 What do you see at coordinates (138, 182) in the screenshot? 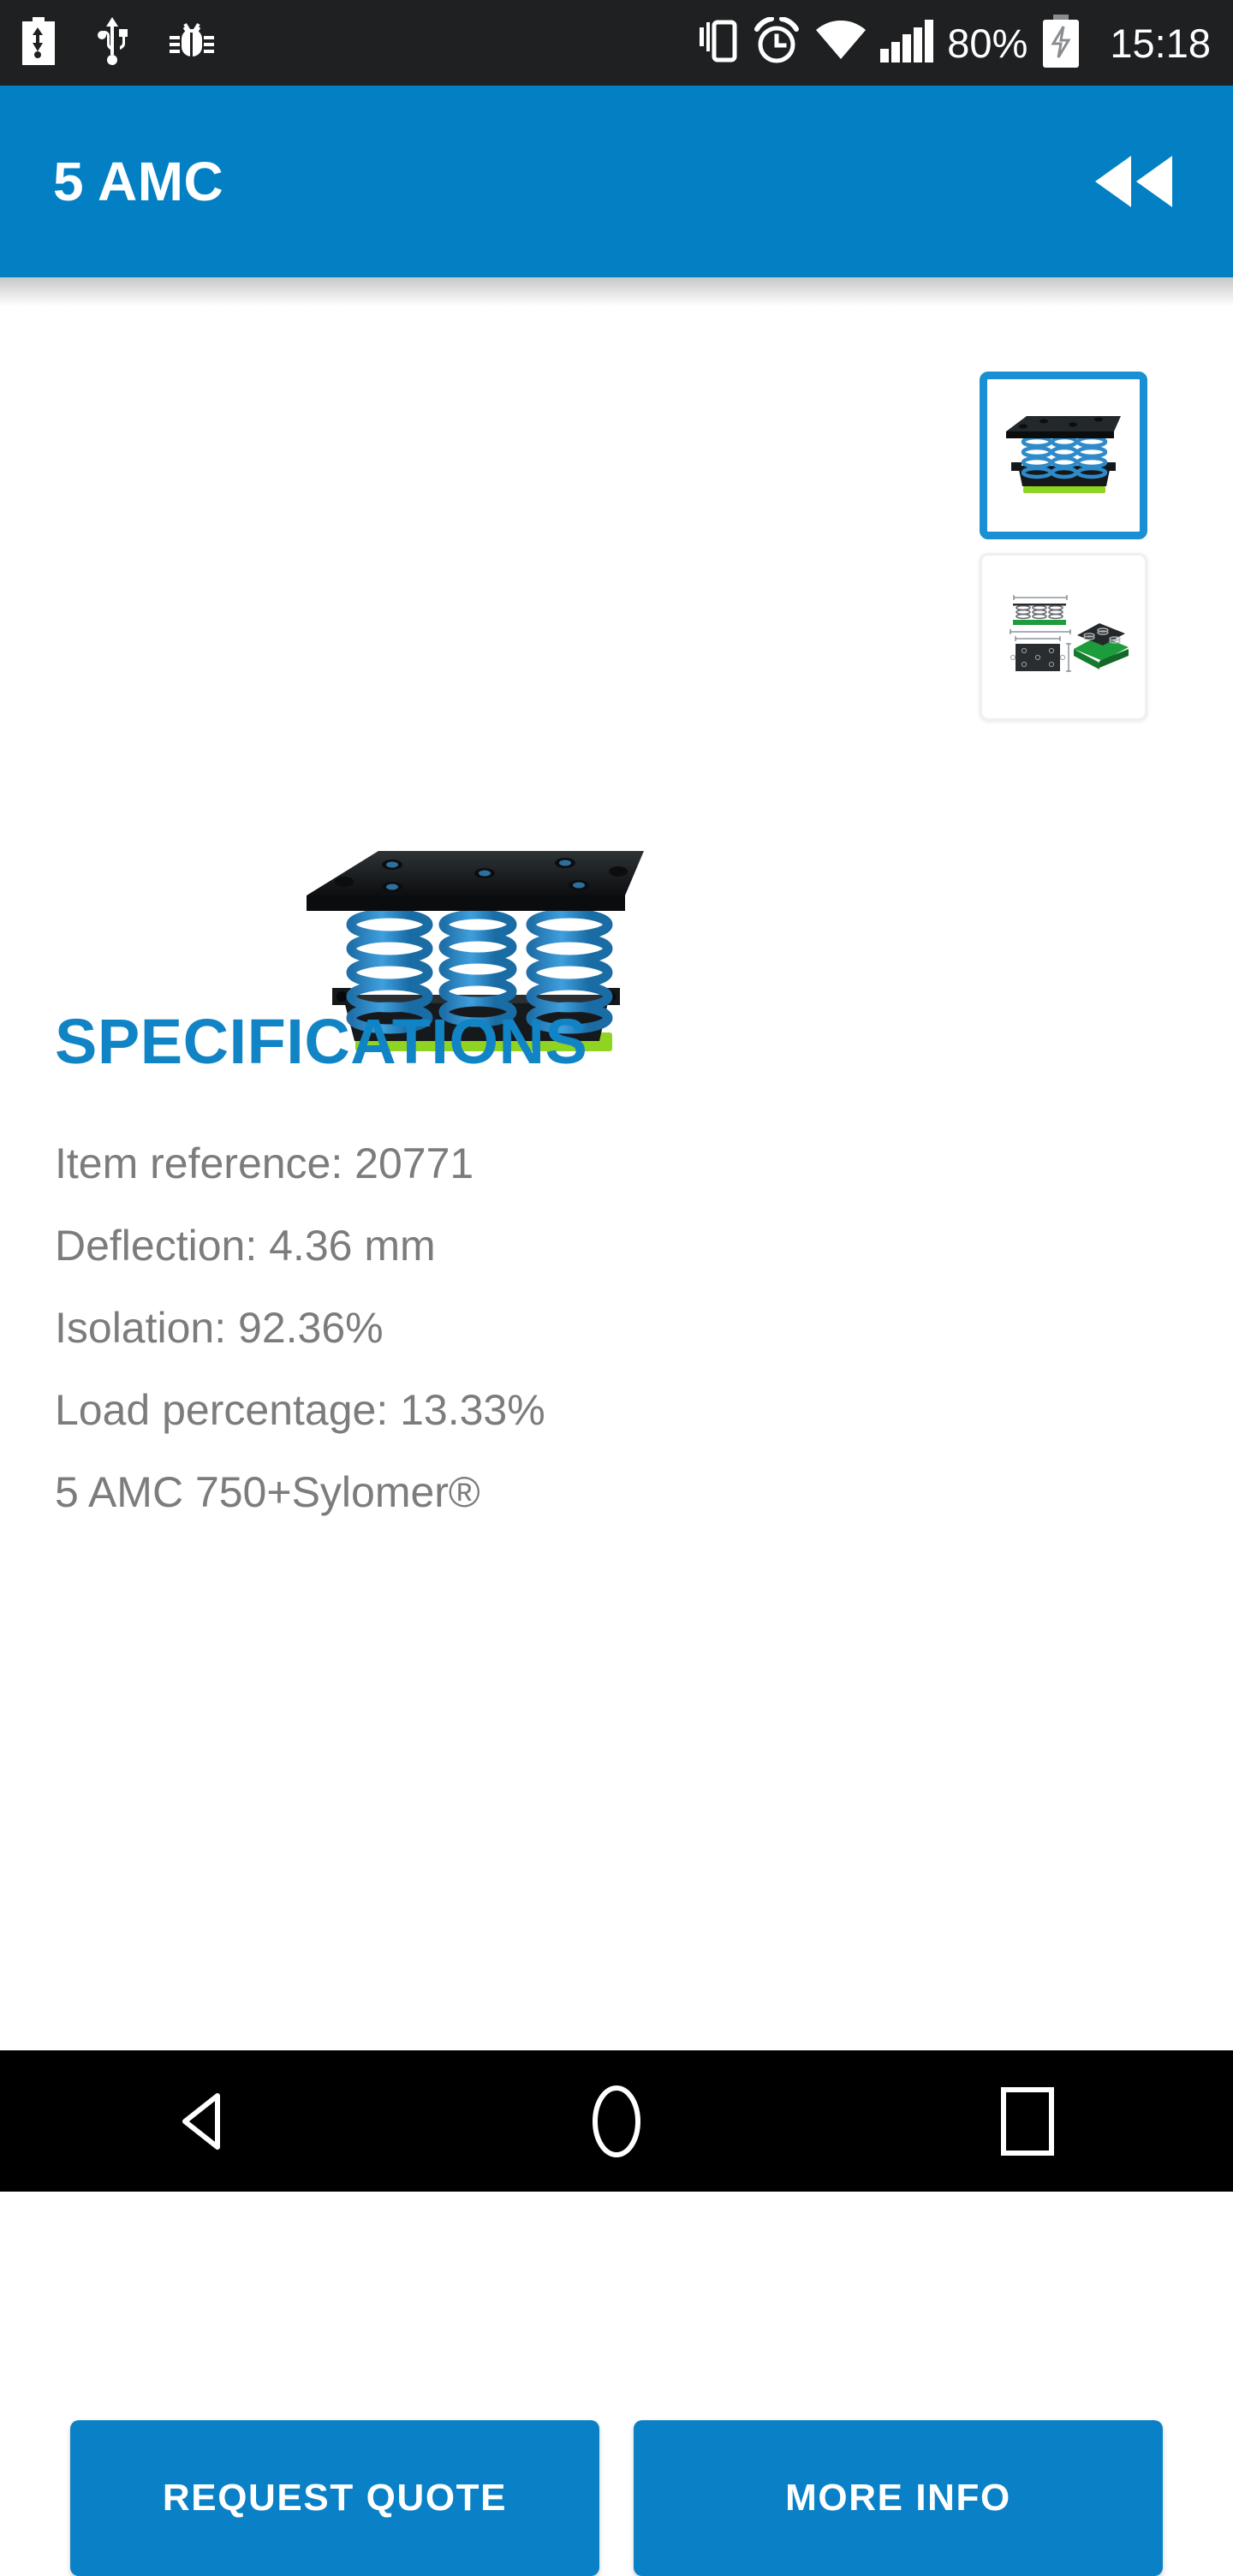
I see `page-title: 5 AMC` at bounding box center [138, 182].